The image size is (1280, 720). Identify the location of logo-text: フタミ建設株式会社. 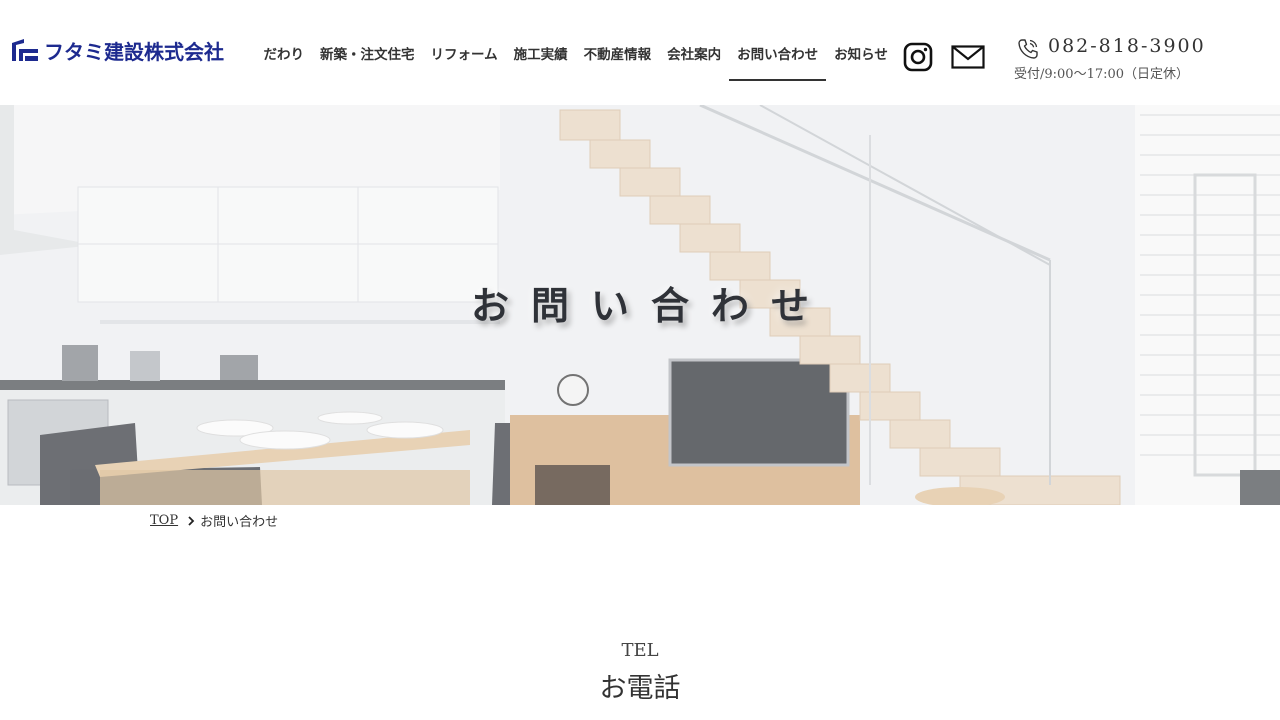
(134, 51).